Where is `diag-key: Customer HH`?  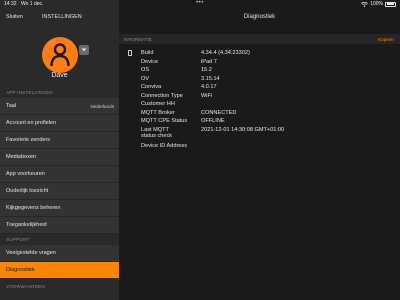 diag-key: Customer HH is located at coordinates (158, 104).